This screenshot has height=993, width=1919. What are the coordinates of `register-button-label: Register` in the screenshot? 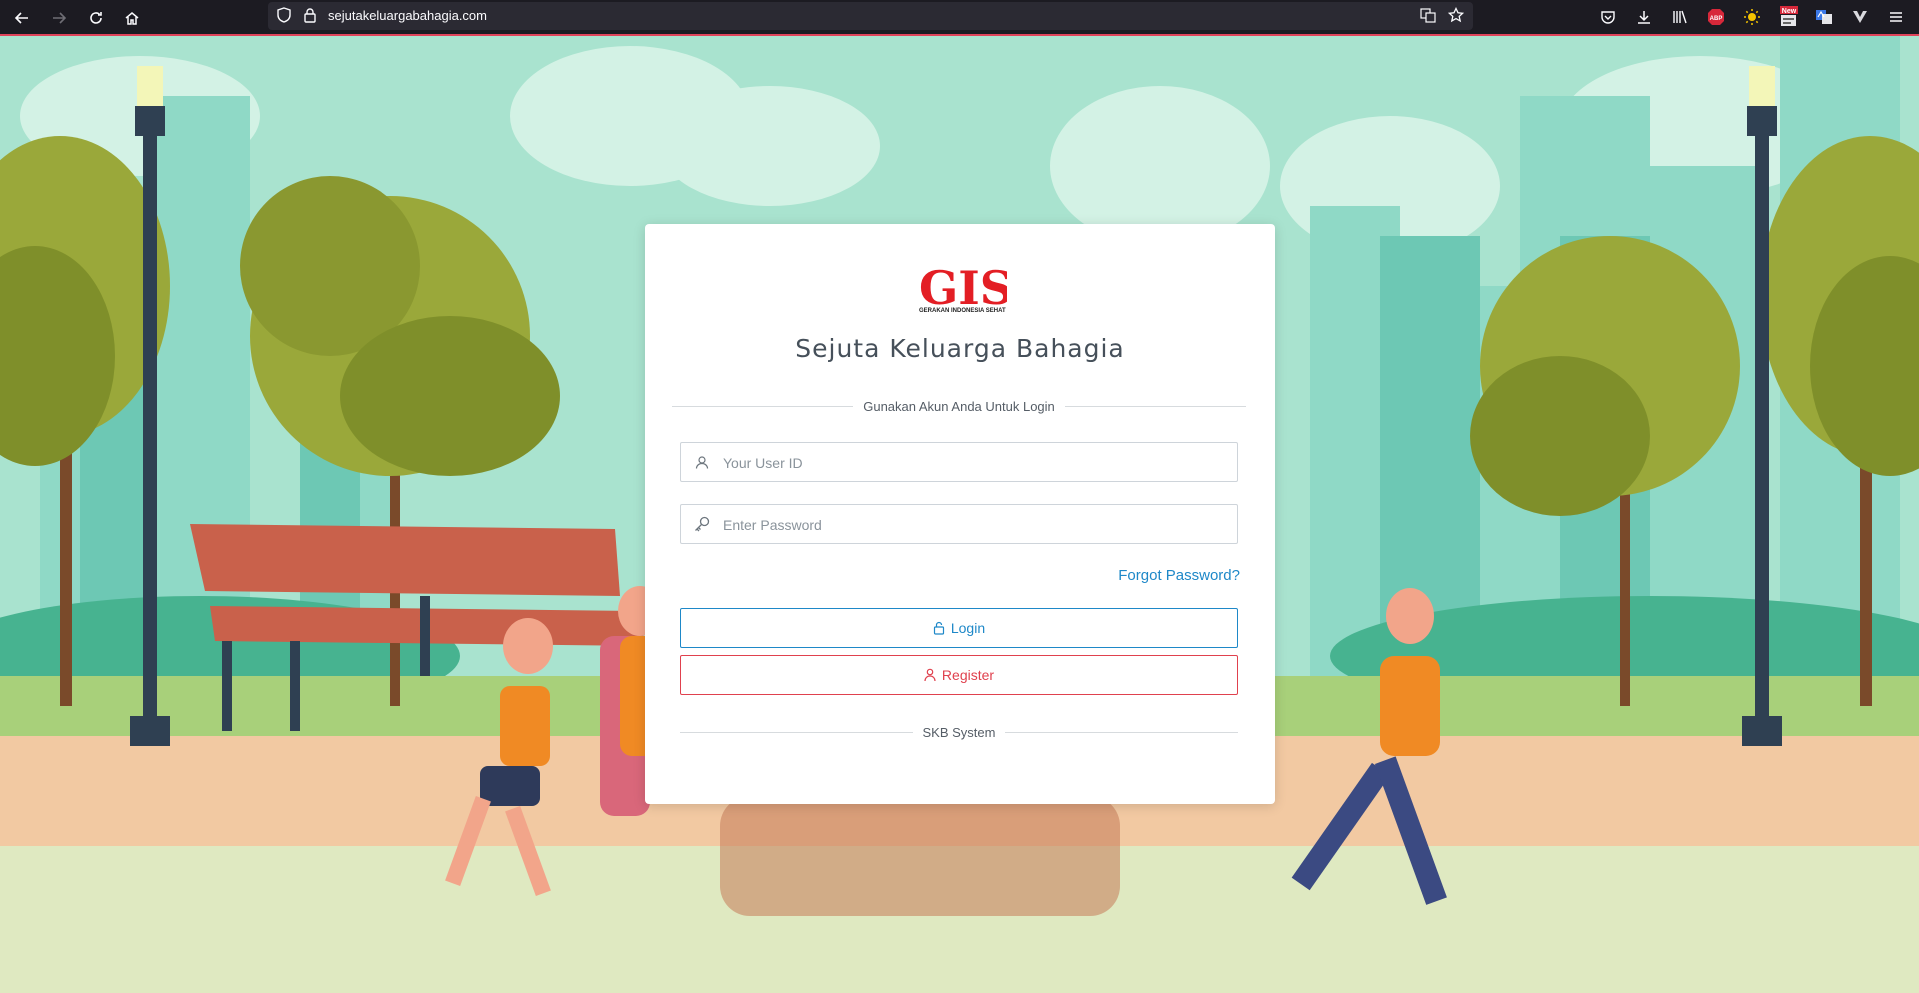 It's located at (968, 675).